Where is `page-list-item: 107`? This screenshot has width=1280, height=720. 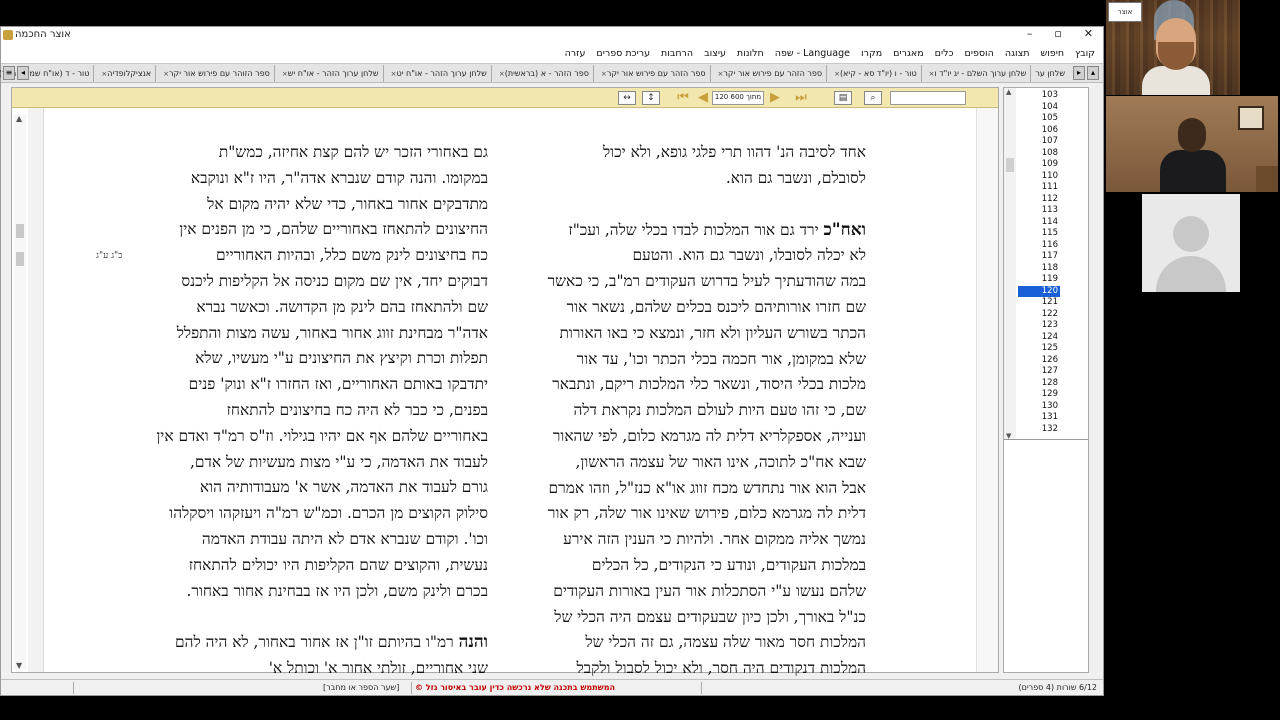 page-list-item: 107 is located at coordinates (1039, 142).